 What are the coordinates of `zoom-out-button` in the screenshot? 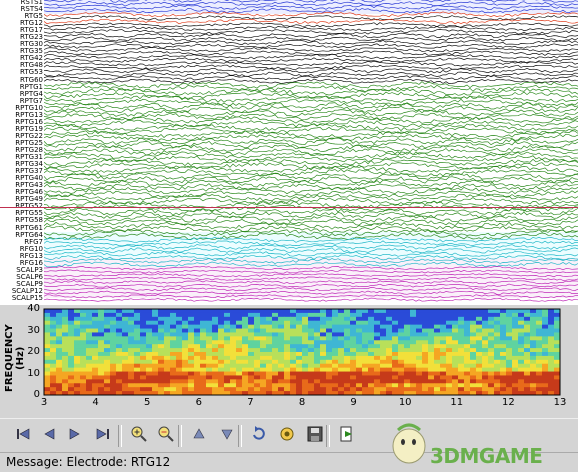 It's located at (166, 436).